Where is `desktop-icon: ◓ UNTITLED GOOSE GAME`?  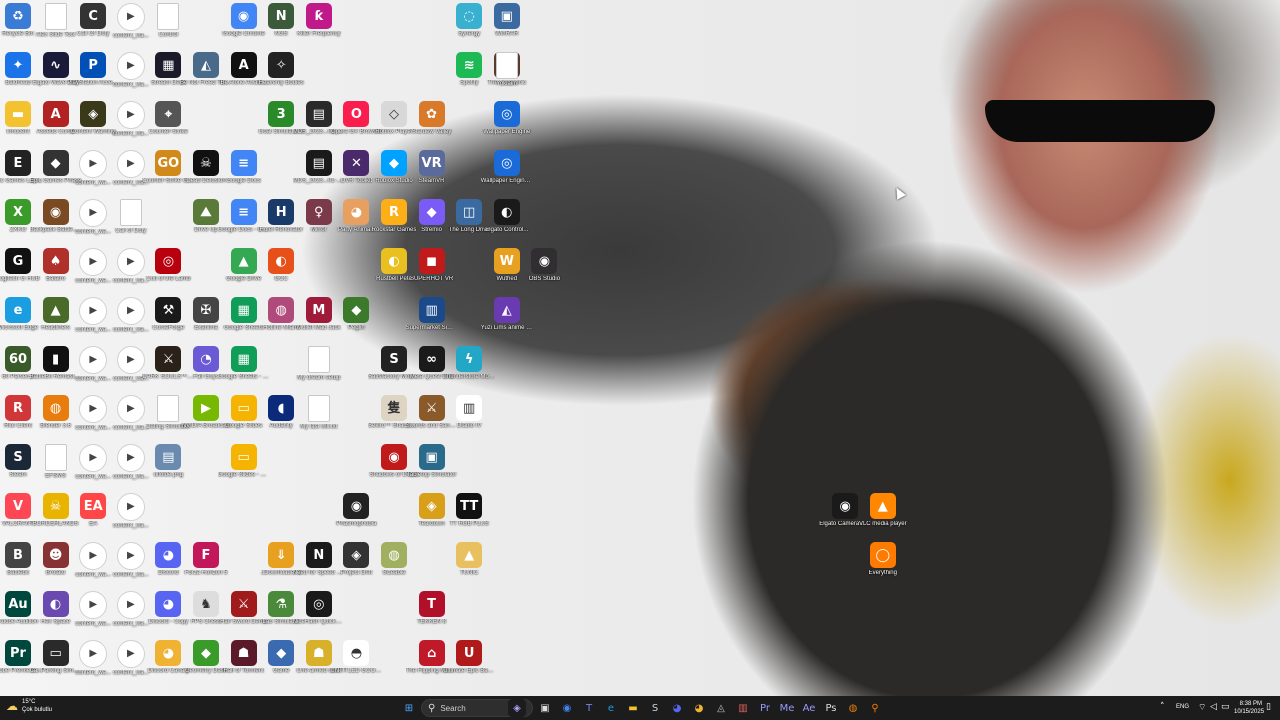 desktop-icon: ◓ UNTITLED GOOSE GAME is located at coordinates (356, 664).